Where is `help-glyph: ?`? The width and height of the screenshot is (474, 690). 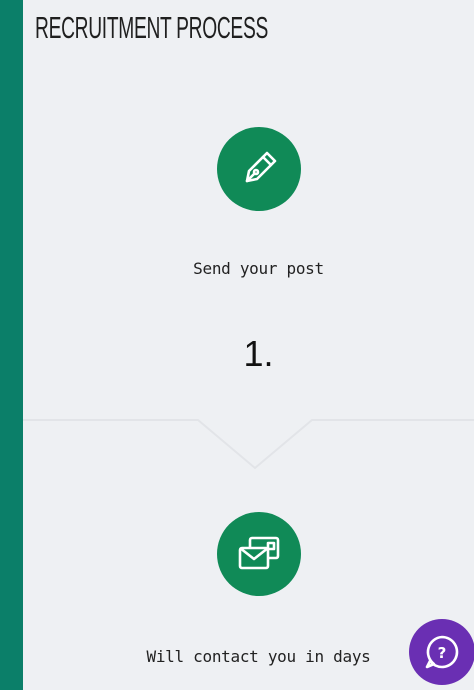
help-glyph: ? is located at coordinates (442, 653).